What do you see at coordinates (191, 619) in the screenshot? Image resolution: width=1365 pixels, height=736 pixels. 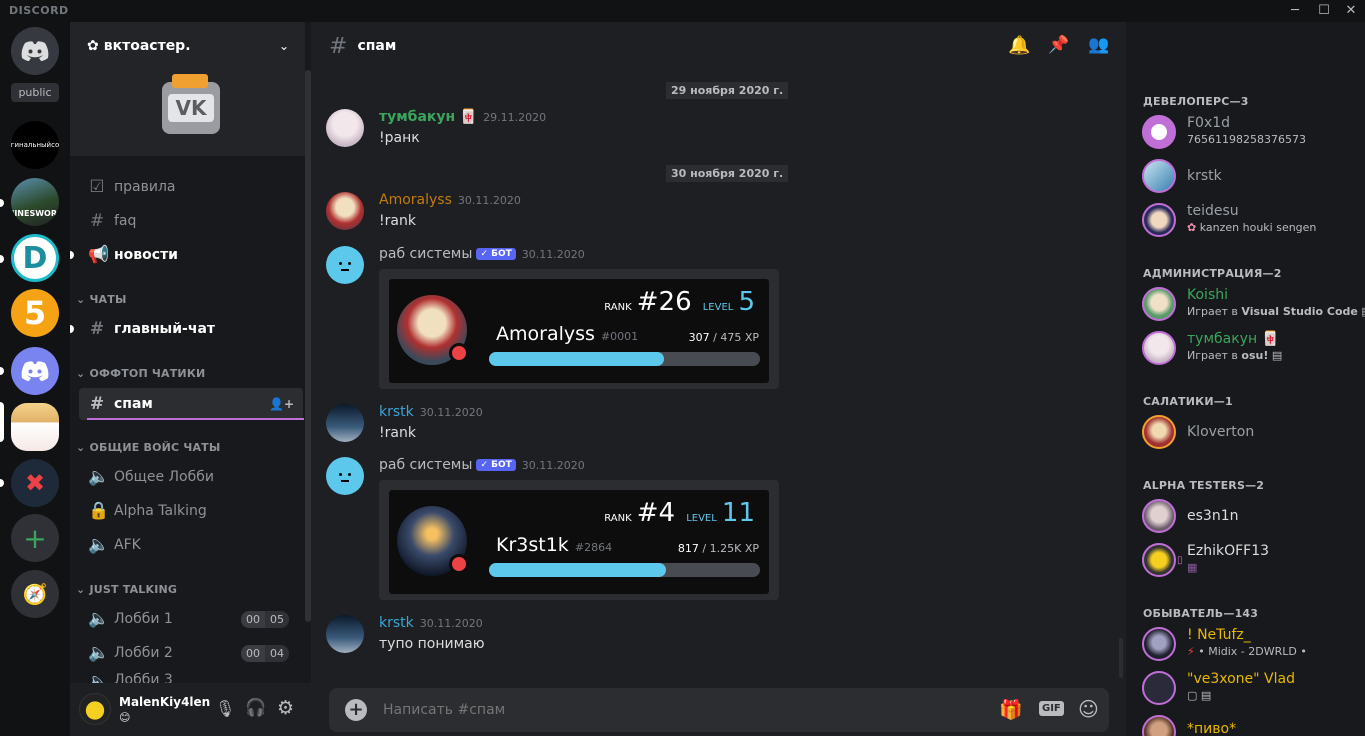 I see `voice-channel: 🔈 Лобби 1 00 05` at bounding box center [191, 619].